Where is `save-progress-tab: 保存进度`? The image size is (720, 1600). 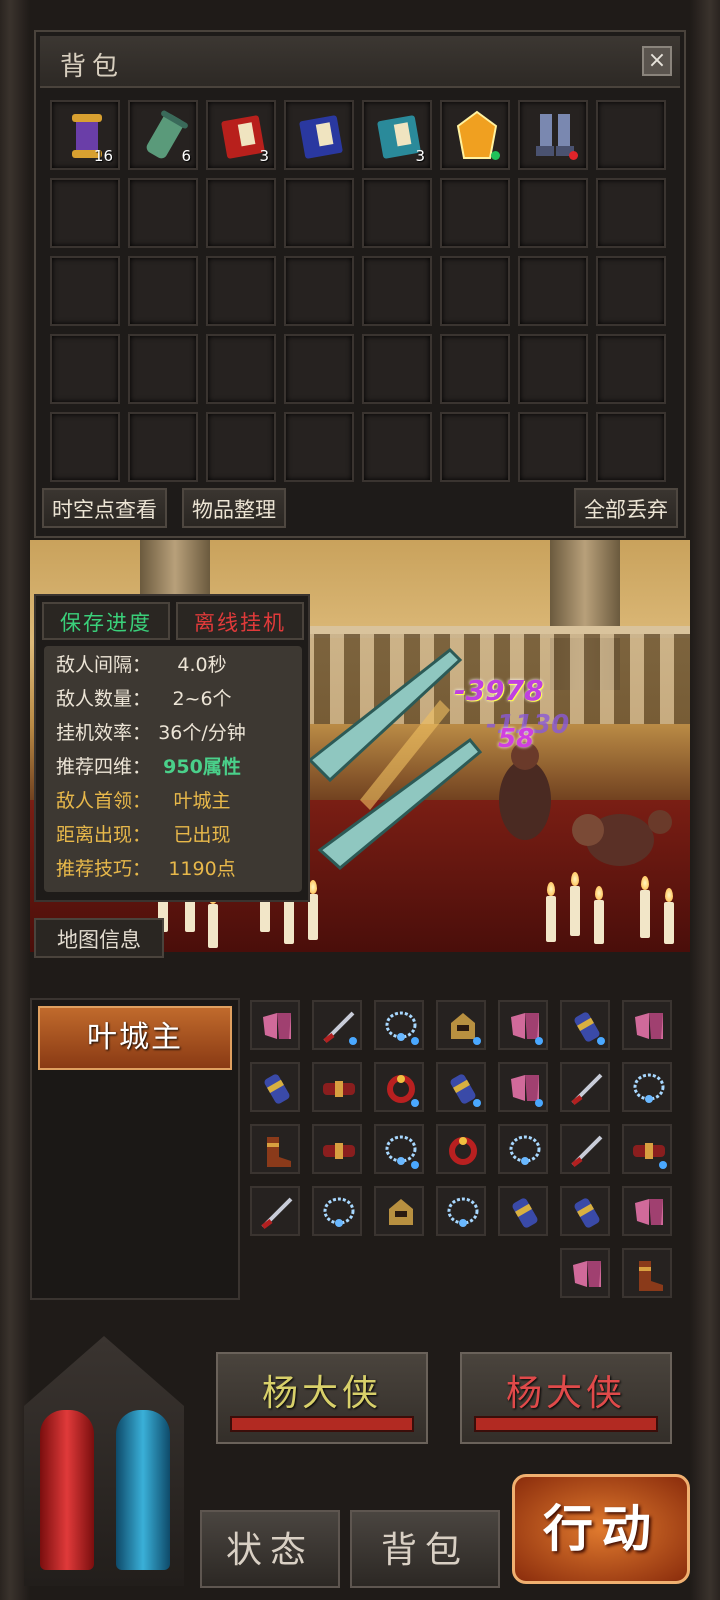
save-progress-tab: 保存进度 is located at coordinates (106, 621).